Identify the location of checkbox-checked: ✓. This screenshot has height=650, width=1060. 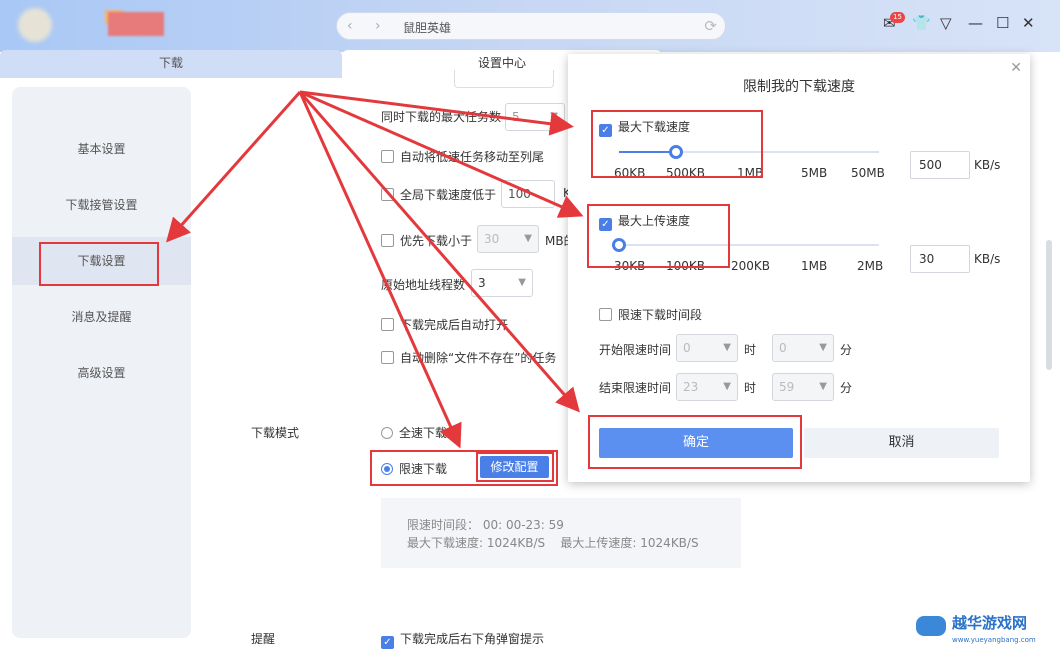
(387, 642).